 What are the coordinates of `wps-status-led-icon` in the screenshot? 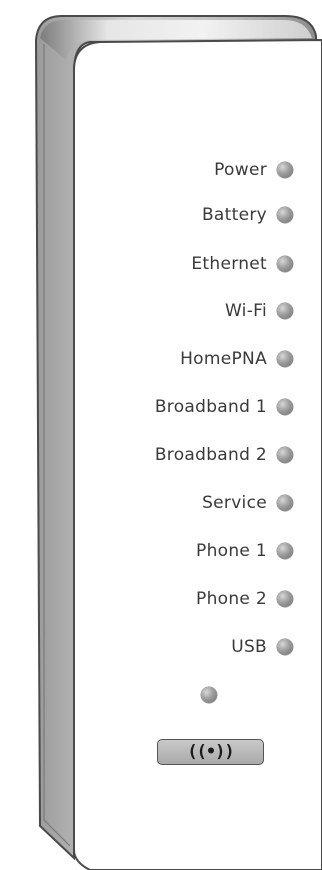 It's located at (209, 695).